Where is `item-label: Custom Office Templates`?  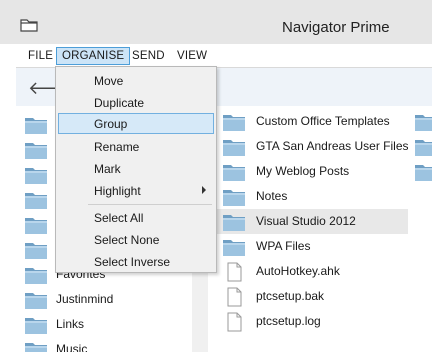 item-label: Custom Office Templates is located at coordinates (323, 121).